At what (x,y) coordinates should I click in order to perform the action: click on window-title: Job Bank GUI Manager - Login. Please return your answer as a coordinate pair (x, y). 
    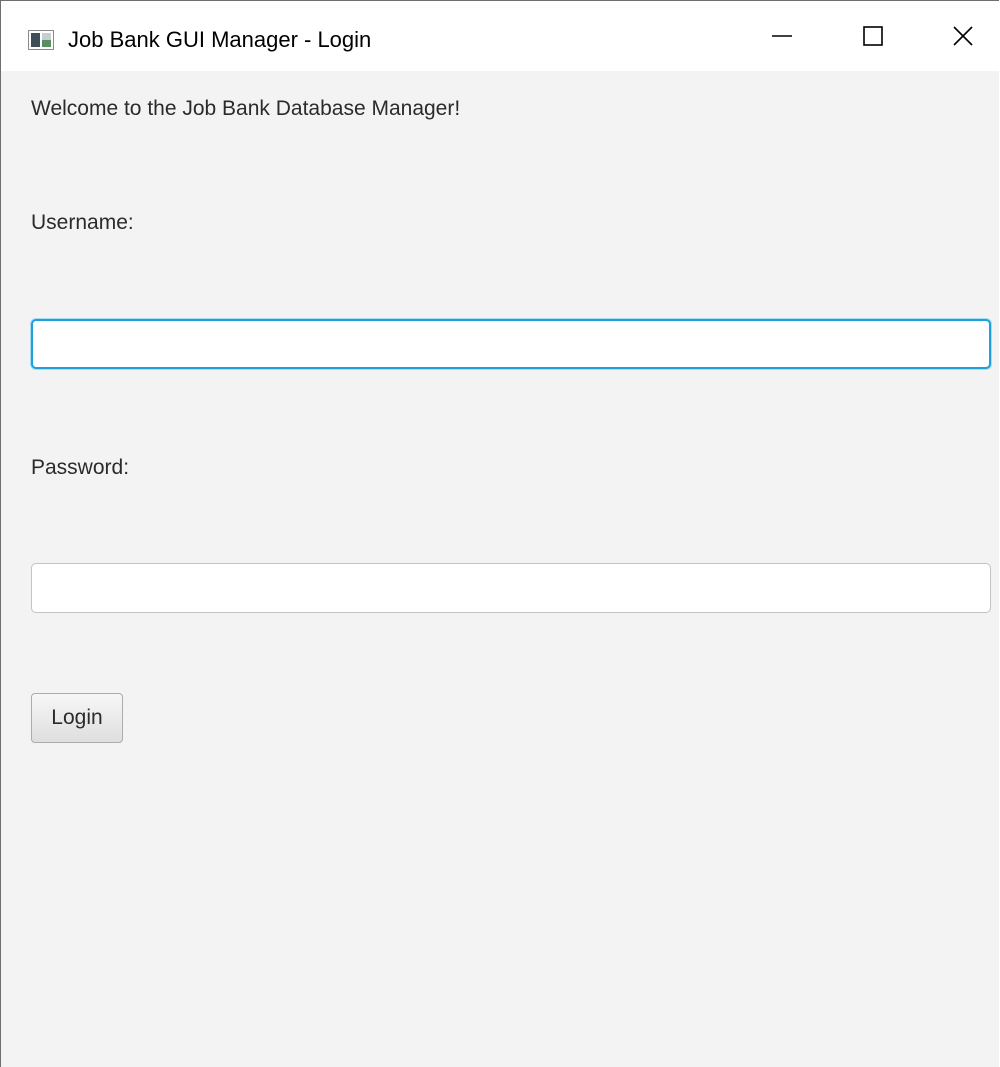
    Looking at the image, I should click on (220, 39).